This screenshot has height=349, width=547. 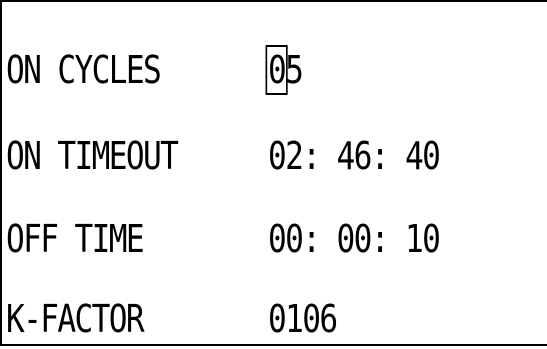 I want to click on off-time-label: OFF TIME, so click(x=75, y=239).